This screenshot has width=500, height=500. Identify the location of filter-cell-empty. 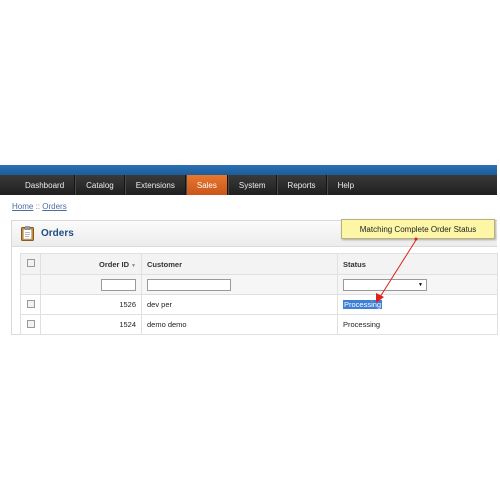
(30, 284).